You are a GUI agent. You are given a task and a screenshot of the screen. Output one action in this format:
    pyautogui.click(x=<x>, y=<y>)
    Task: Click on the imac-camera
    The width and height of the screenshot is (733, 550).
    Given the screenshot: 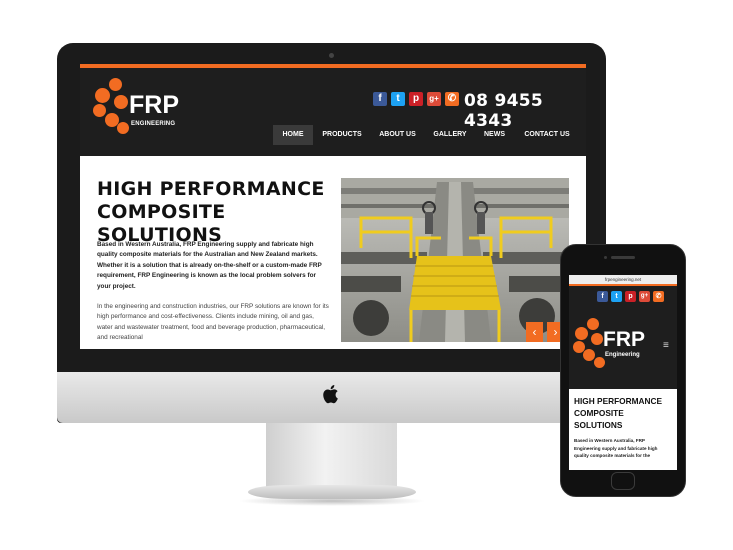 What is the action you would take?
    pyautogui.click(x=331, y=55)
    